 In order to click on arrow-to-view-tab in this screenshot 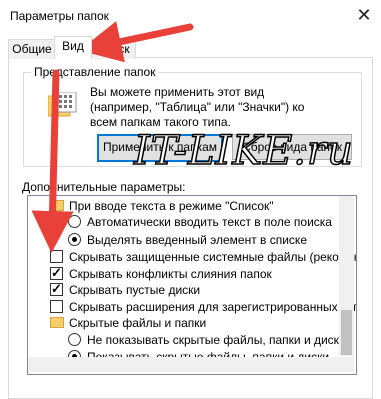, I will do `click(136, 42)`.